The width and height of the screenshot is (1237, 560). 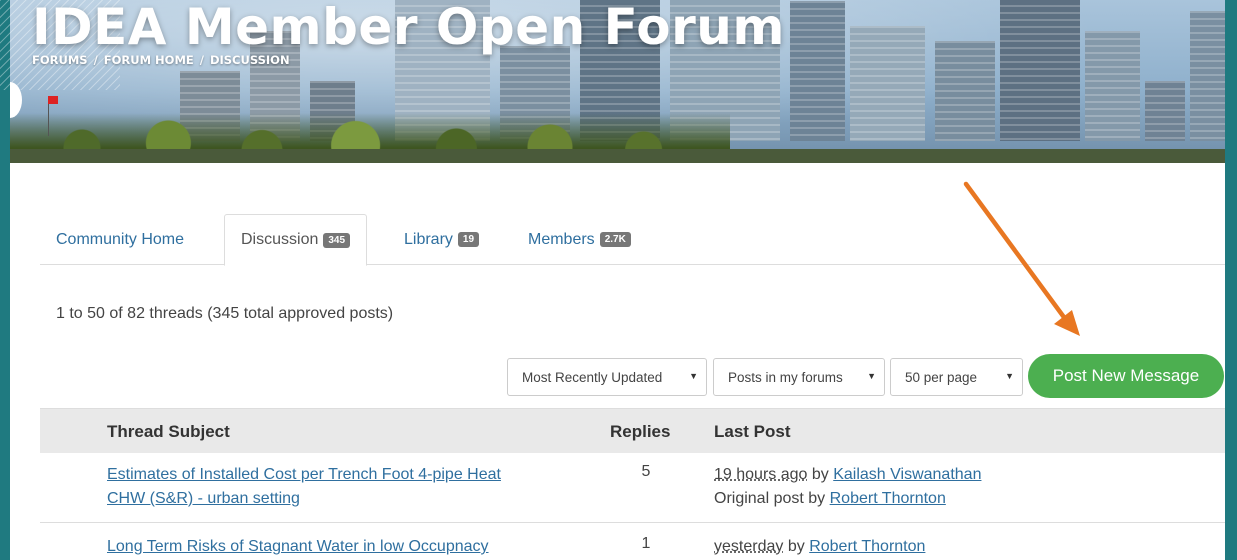 I want to click on original-author-link: Robert Thornton, so click(x=888, y=498).